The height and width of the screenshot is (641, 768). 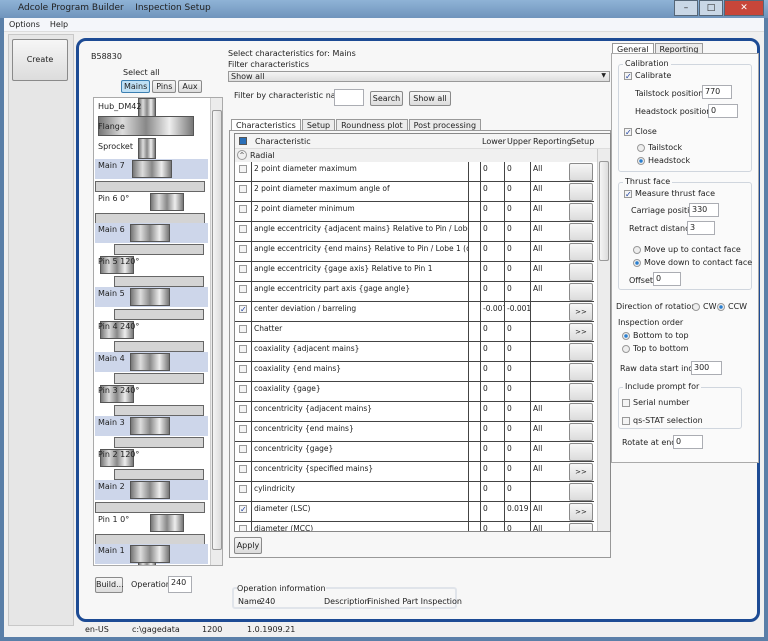 I want to click on create-button: Create, so click(x=40, y=60).